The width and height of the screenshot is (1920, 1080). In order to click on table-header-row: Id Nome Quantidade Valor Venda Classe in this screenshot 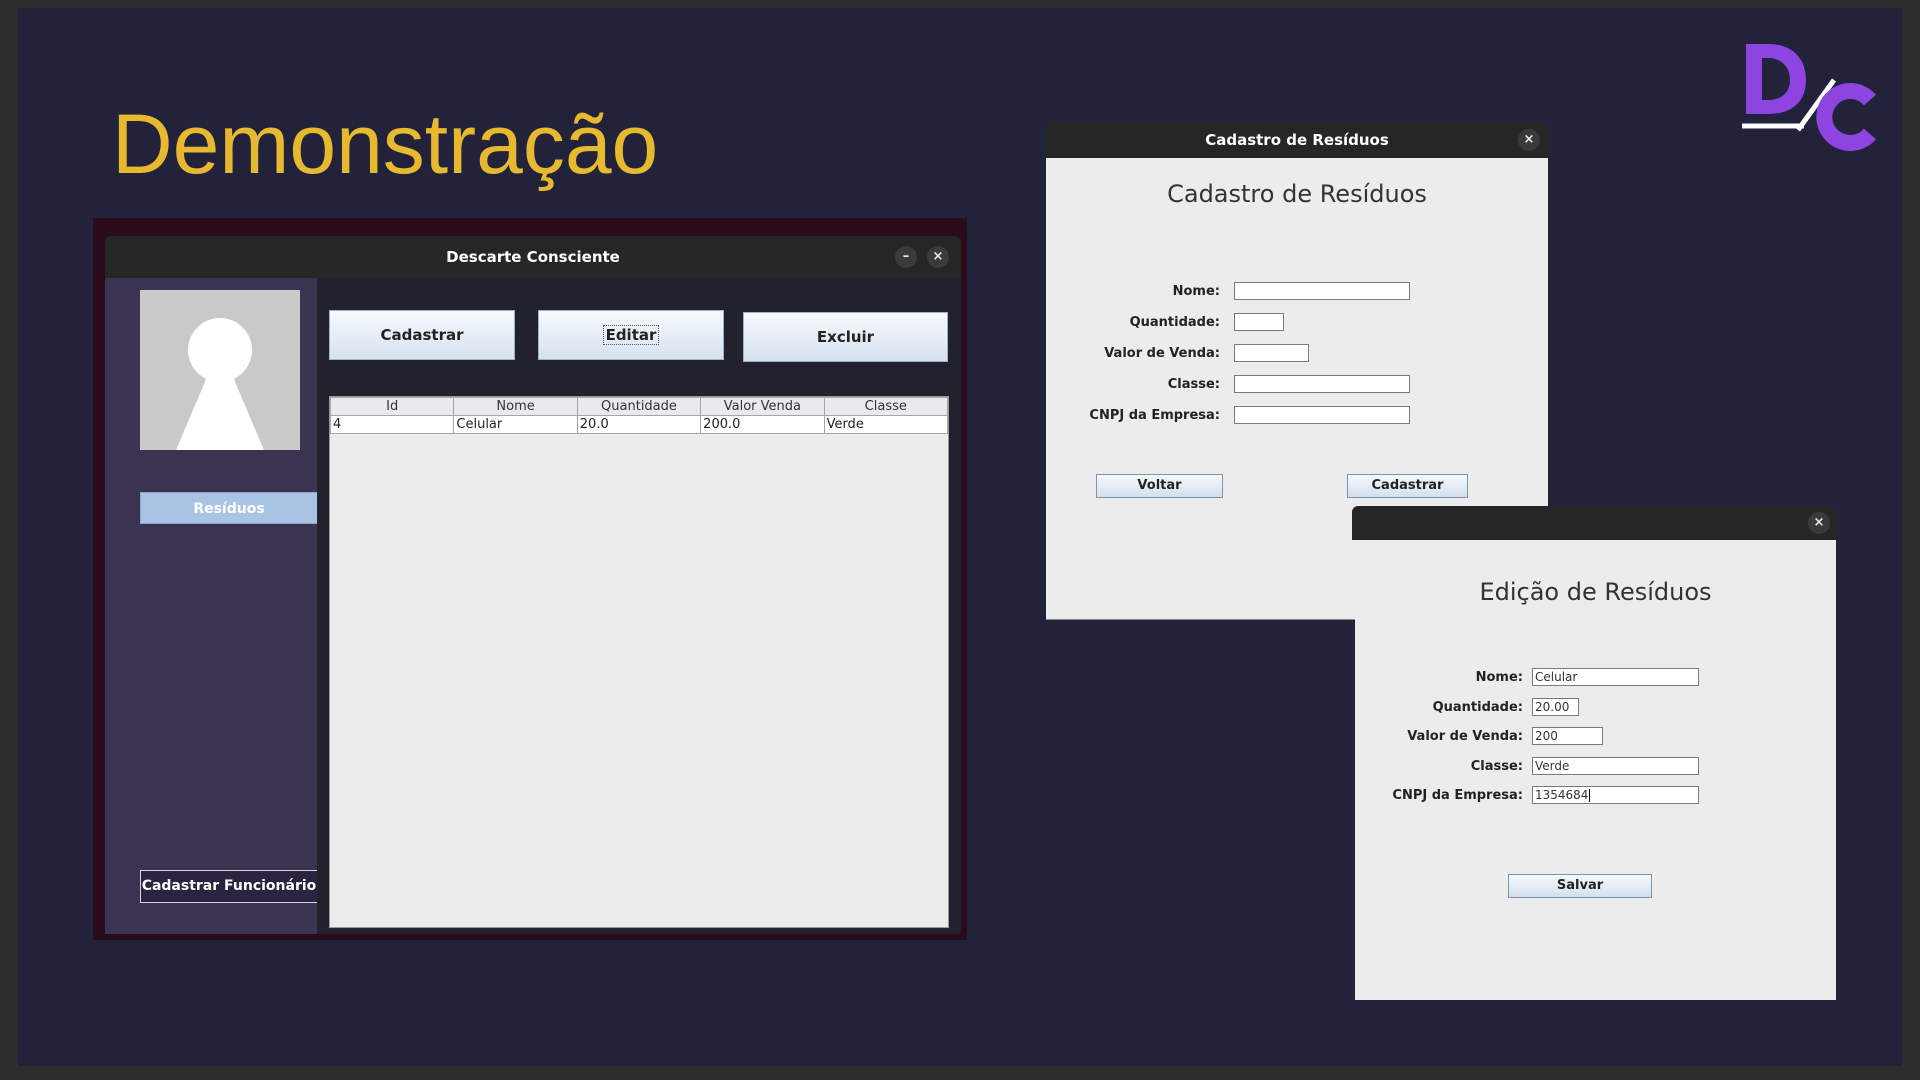, I will do `click(639, 406)`.